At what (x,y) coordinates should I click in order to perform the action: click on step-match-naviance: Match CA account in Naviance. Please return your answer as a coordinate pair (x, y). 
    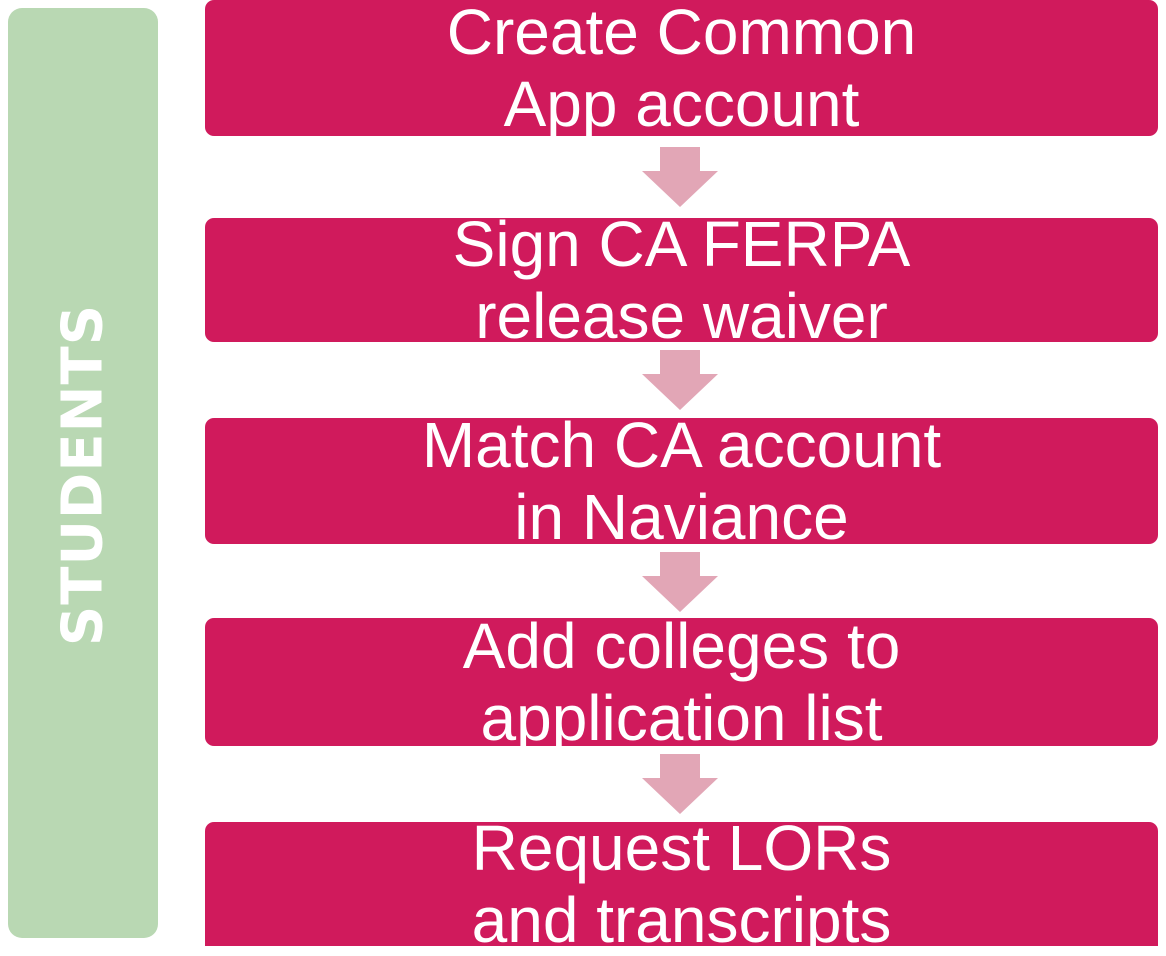
    Looking at the image, I should click on (681, 481).